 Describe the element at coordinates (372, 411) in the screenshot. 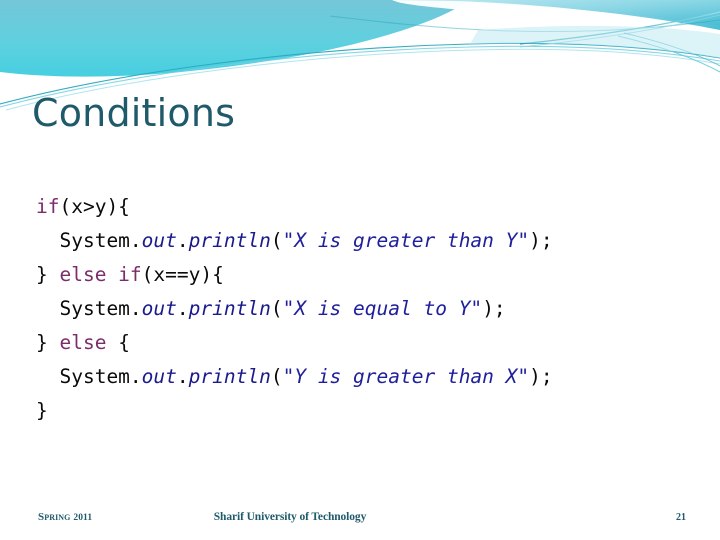

I see `code-line: }` at that location.